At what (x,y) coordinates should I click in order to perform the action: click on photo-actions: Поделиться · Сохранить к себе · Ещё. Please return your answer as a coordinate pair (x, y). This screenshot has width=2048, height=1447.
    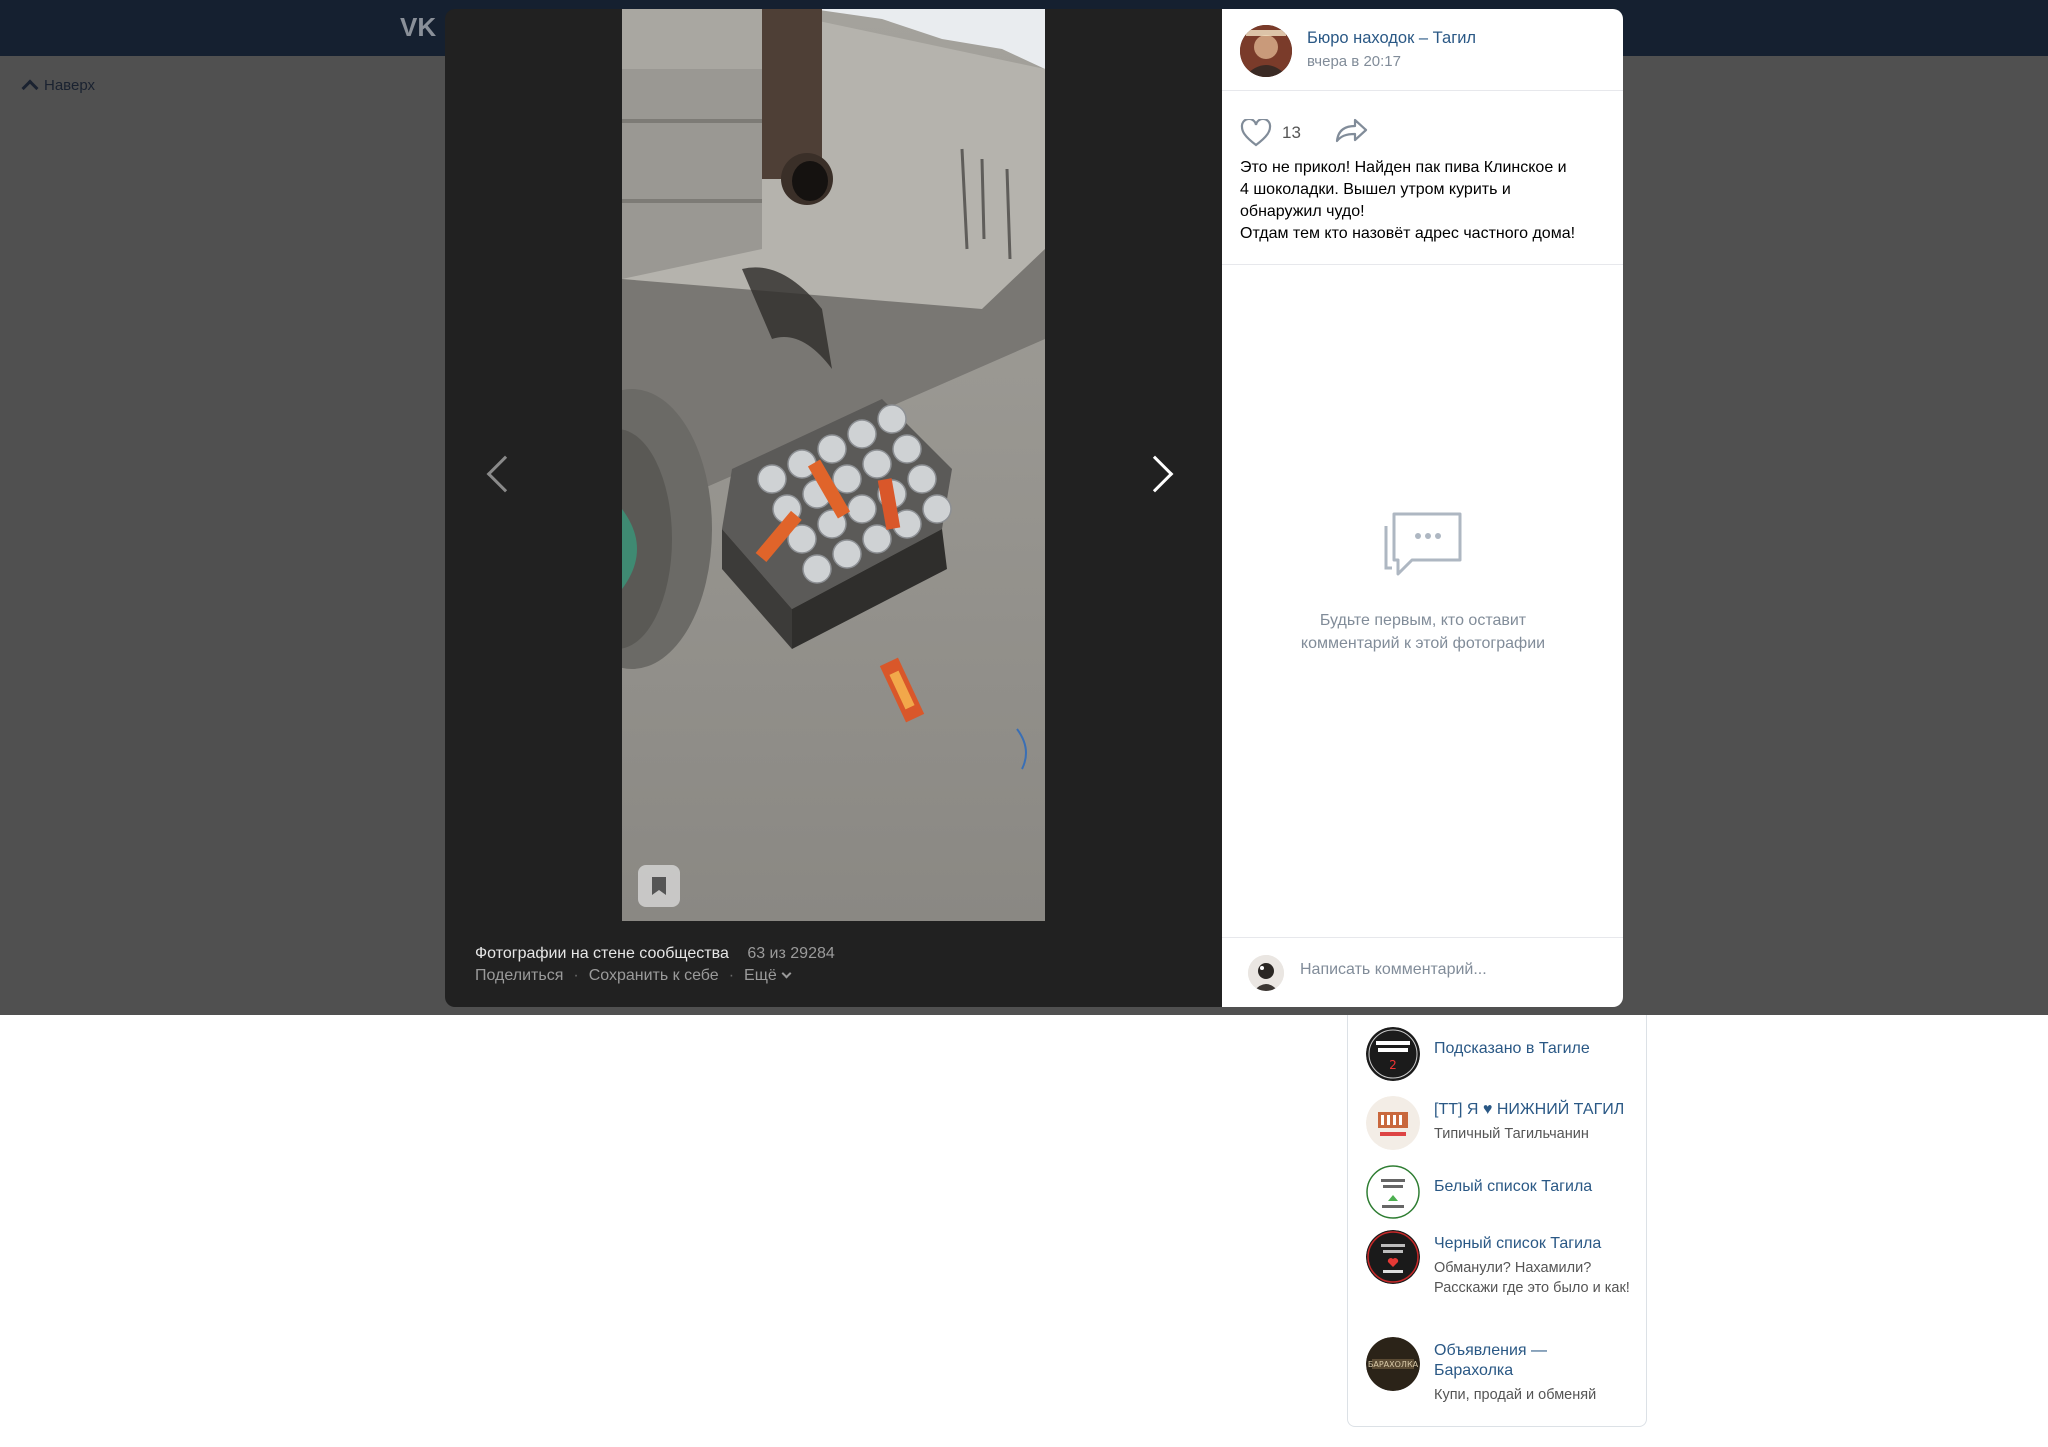
    Looking at the image, I should click on (633, 976).